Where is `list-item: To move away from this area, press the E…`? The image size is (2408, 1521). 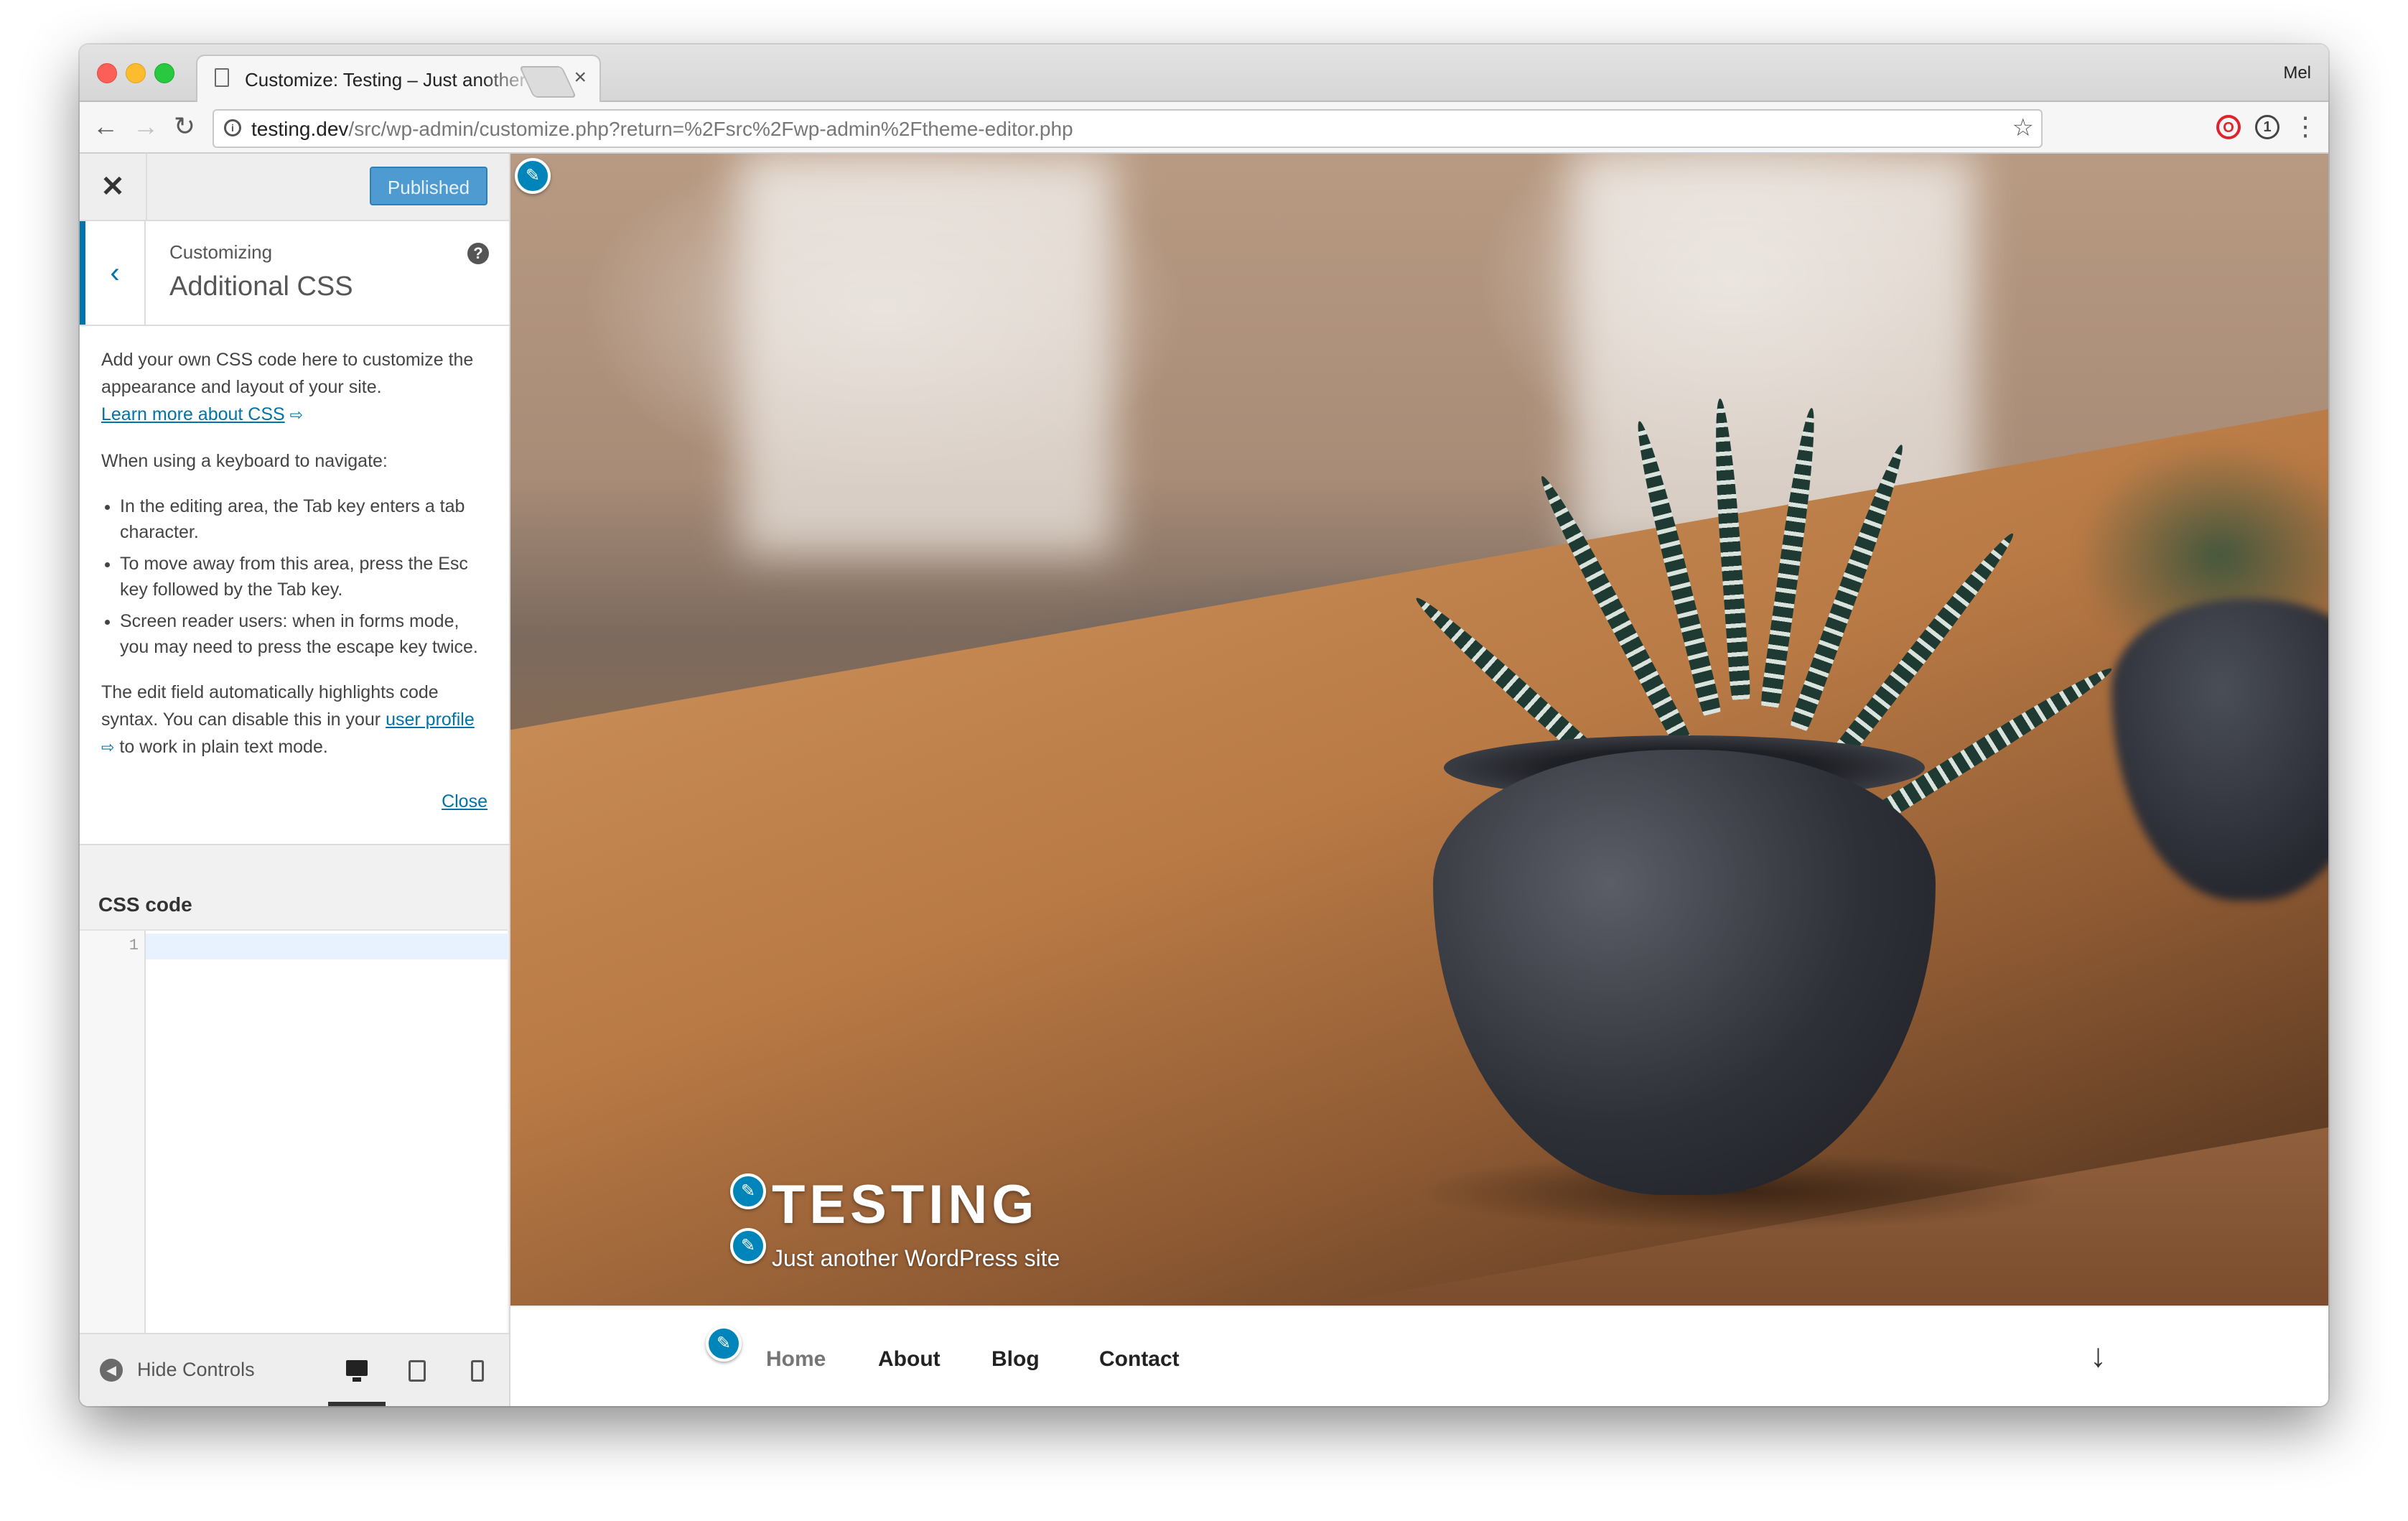
list-item: To move away from this area, press the E… is located at coordinates (303, 577).